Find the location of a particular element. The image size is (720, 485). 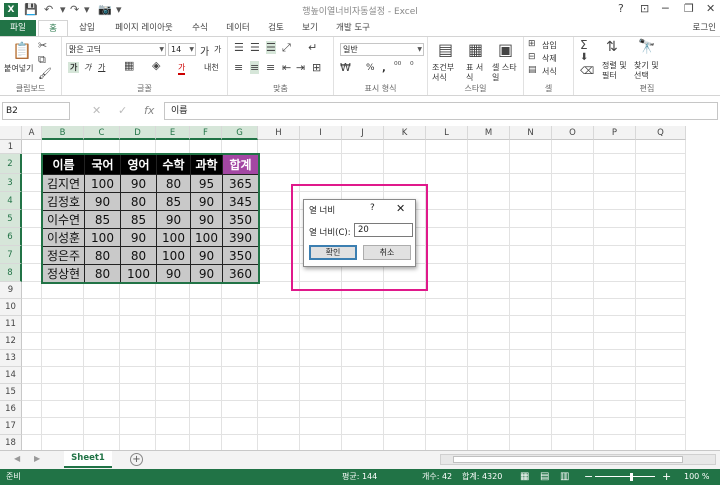

wrap-text-icon: ↵ is located at coordinates (312, 47).